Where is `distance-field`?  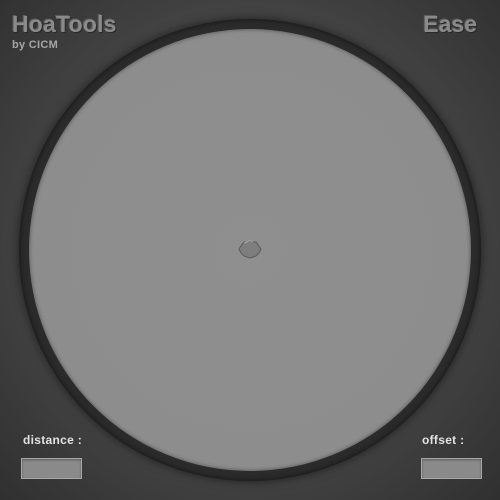
distance-field is located at coordinates (51, 468).